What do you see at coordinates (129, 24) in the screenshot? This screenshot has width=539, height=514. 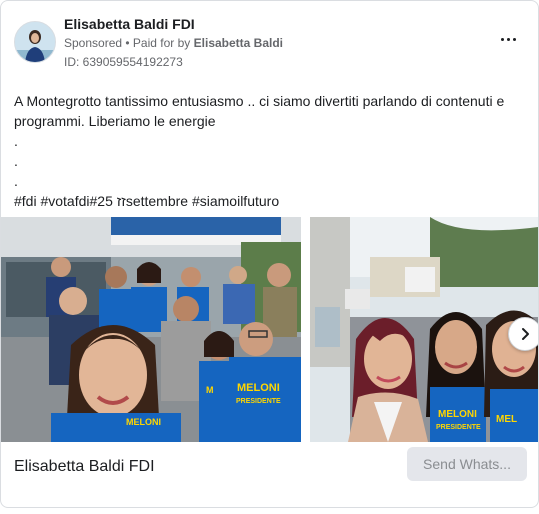 I see `author-name: Elisabetta Baldi FDI` at bounding box center [129, 24].